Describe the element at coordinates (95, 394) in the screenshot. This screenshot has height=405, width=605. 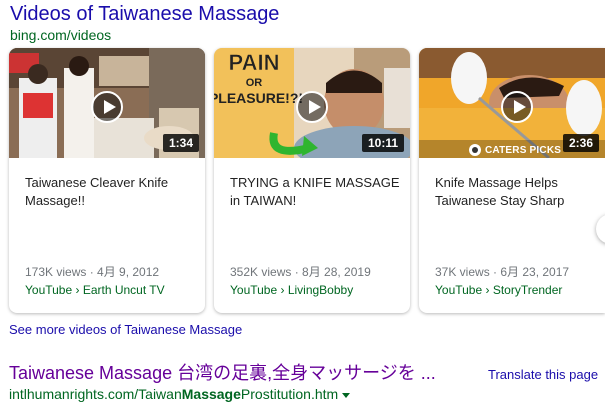
I see `result-url-prefix: intlhumanrights.com/Taiwan` at that location.